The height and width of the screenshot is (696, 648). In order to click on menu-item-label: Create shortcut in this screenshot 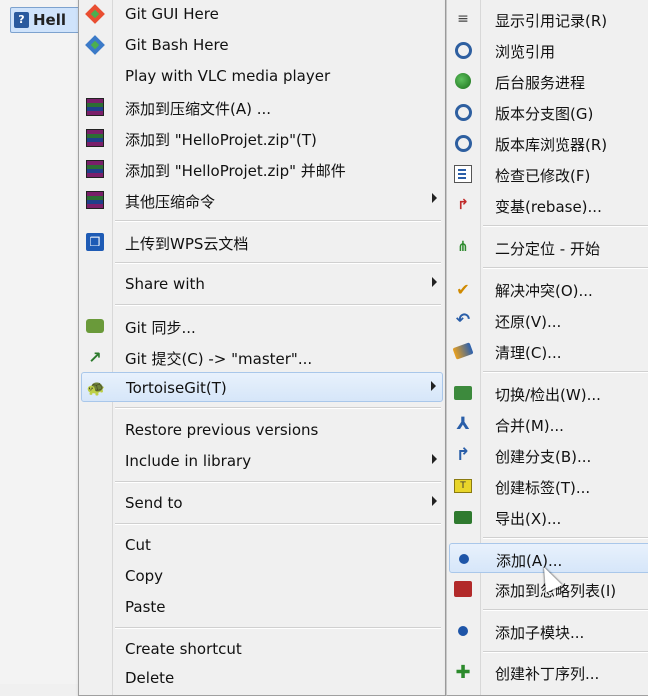, I will do `click(183, 649)`.